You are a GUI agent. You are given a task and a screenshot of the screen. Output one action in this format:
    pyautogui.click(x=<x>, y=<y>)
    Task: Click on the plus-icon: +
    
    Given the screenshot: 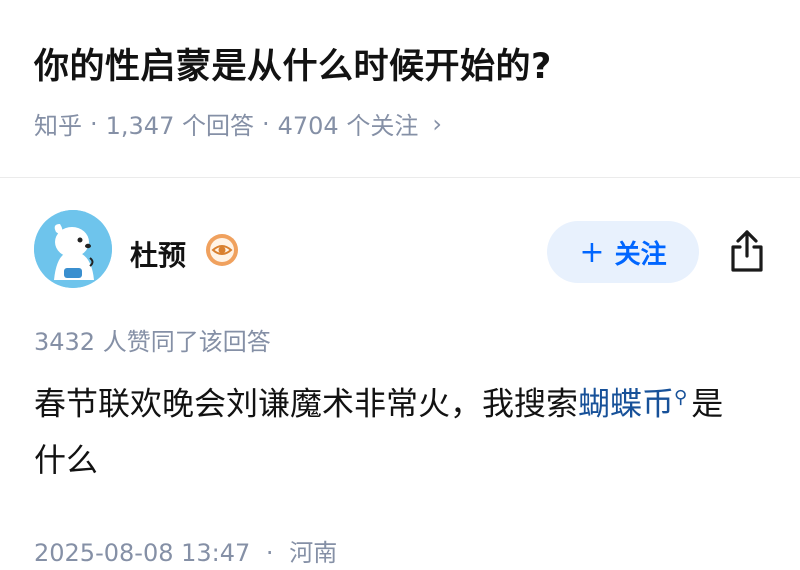 What is the action you would take?
    pyautogui.click(x=592, y=252)
    